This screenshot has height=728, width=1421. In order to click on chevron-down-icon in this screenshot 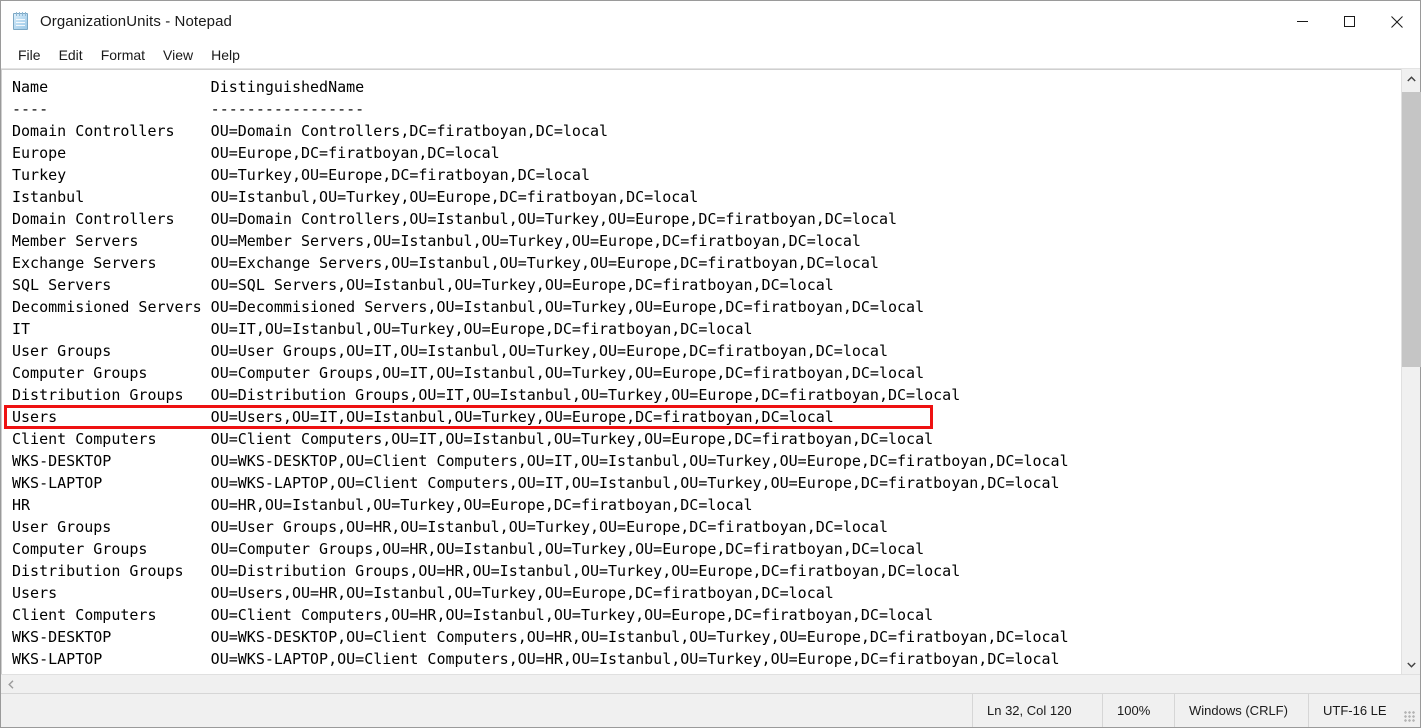, I will do `click(1411, 664)`.